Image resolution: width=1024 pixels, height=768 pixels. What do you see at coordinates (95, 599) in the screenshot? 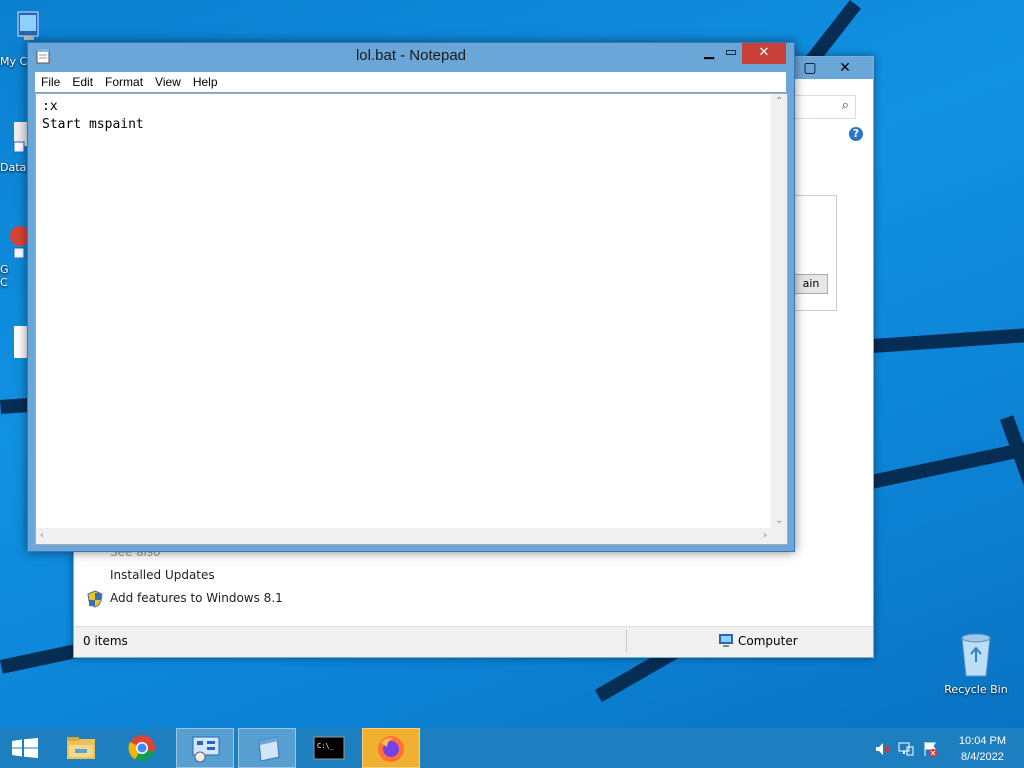
I see `shield-icon` at bounding box center [95, 599].